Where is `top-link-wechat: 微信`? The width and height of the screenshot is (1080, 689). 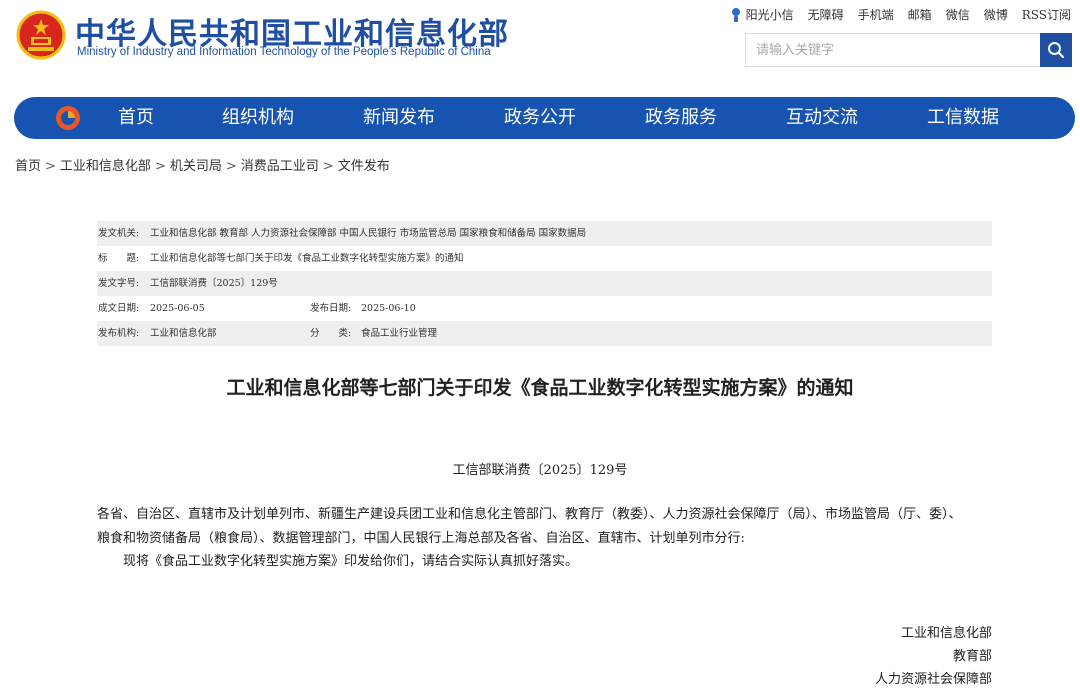
top-link-wechat: 微信 is located at coordinates (958, 14).